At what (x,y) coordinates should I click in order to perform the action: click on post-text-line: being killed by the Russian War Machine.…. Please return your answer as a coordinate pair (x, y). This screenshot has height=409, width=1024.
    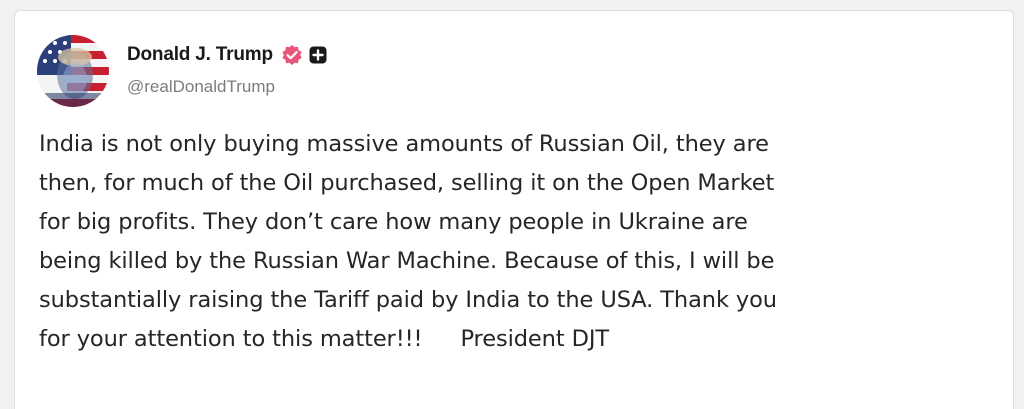
    Looking at the image, I should click on (407, 261).